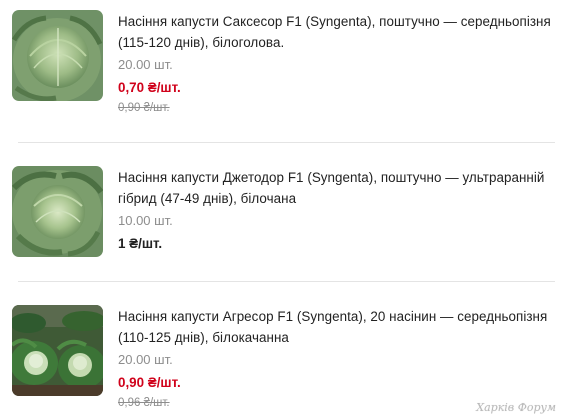 The height and width of the screenshot is (420, 565). Describe the element at coordinates (140, 243) in the screenshot. I see `product-price: 1 ₴/шт.` at that location.